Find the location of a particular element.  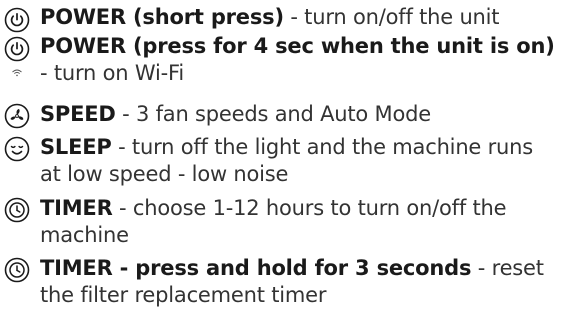

item-description: - 3 fan speeds and Auto Mode is located at coordinates (273, 114).